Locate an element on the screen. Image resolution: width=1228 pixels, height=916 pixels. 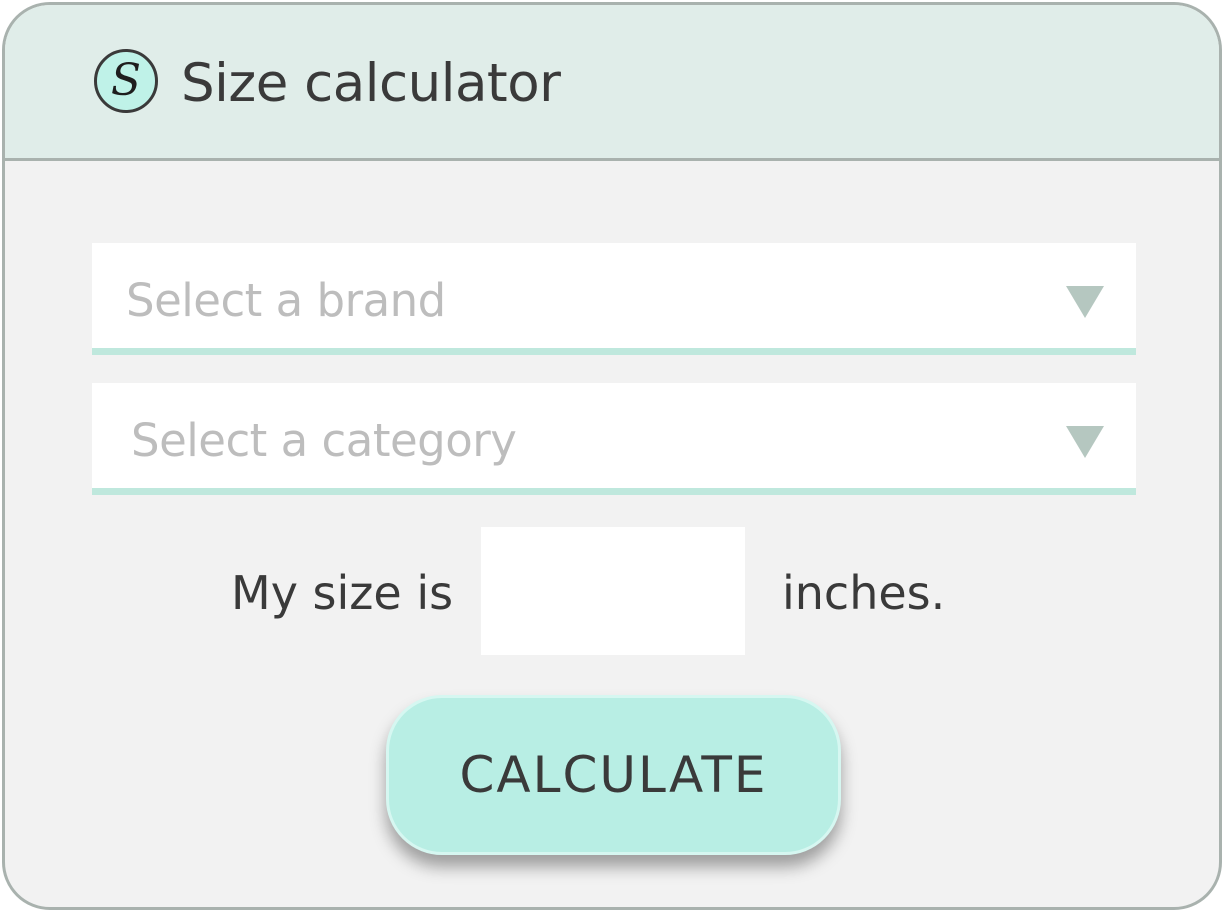
brand-select: Select a brand is located at coordinates (614, 299).